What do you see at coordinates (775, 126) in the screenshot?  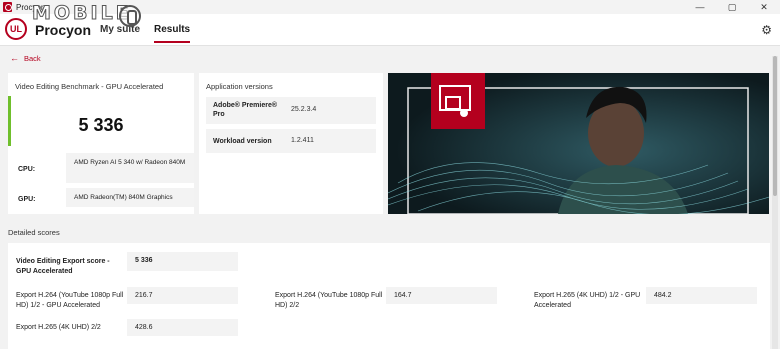 I see `scrollbar-thumb` at bounding box center [775, 126].